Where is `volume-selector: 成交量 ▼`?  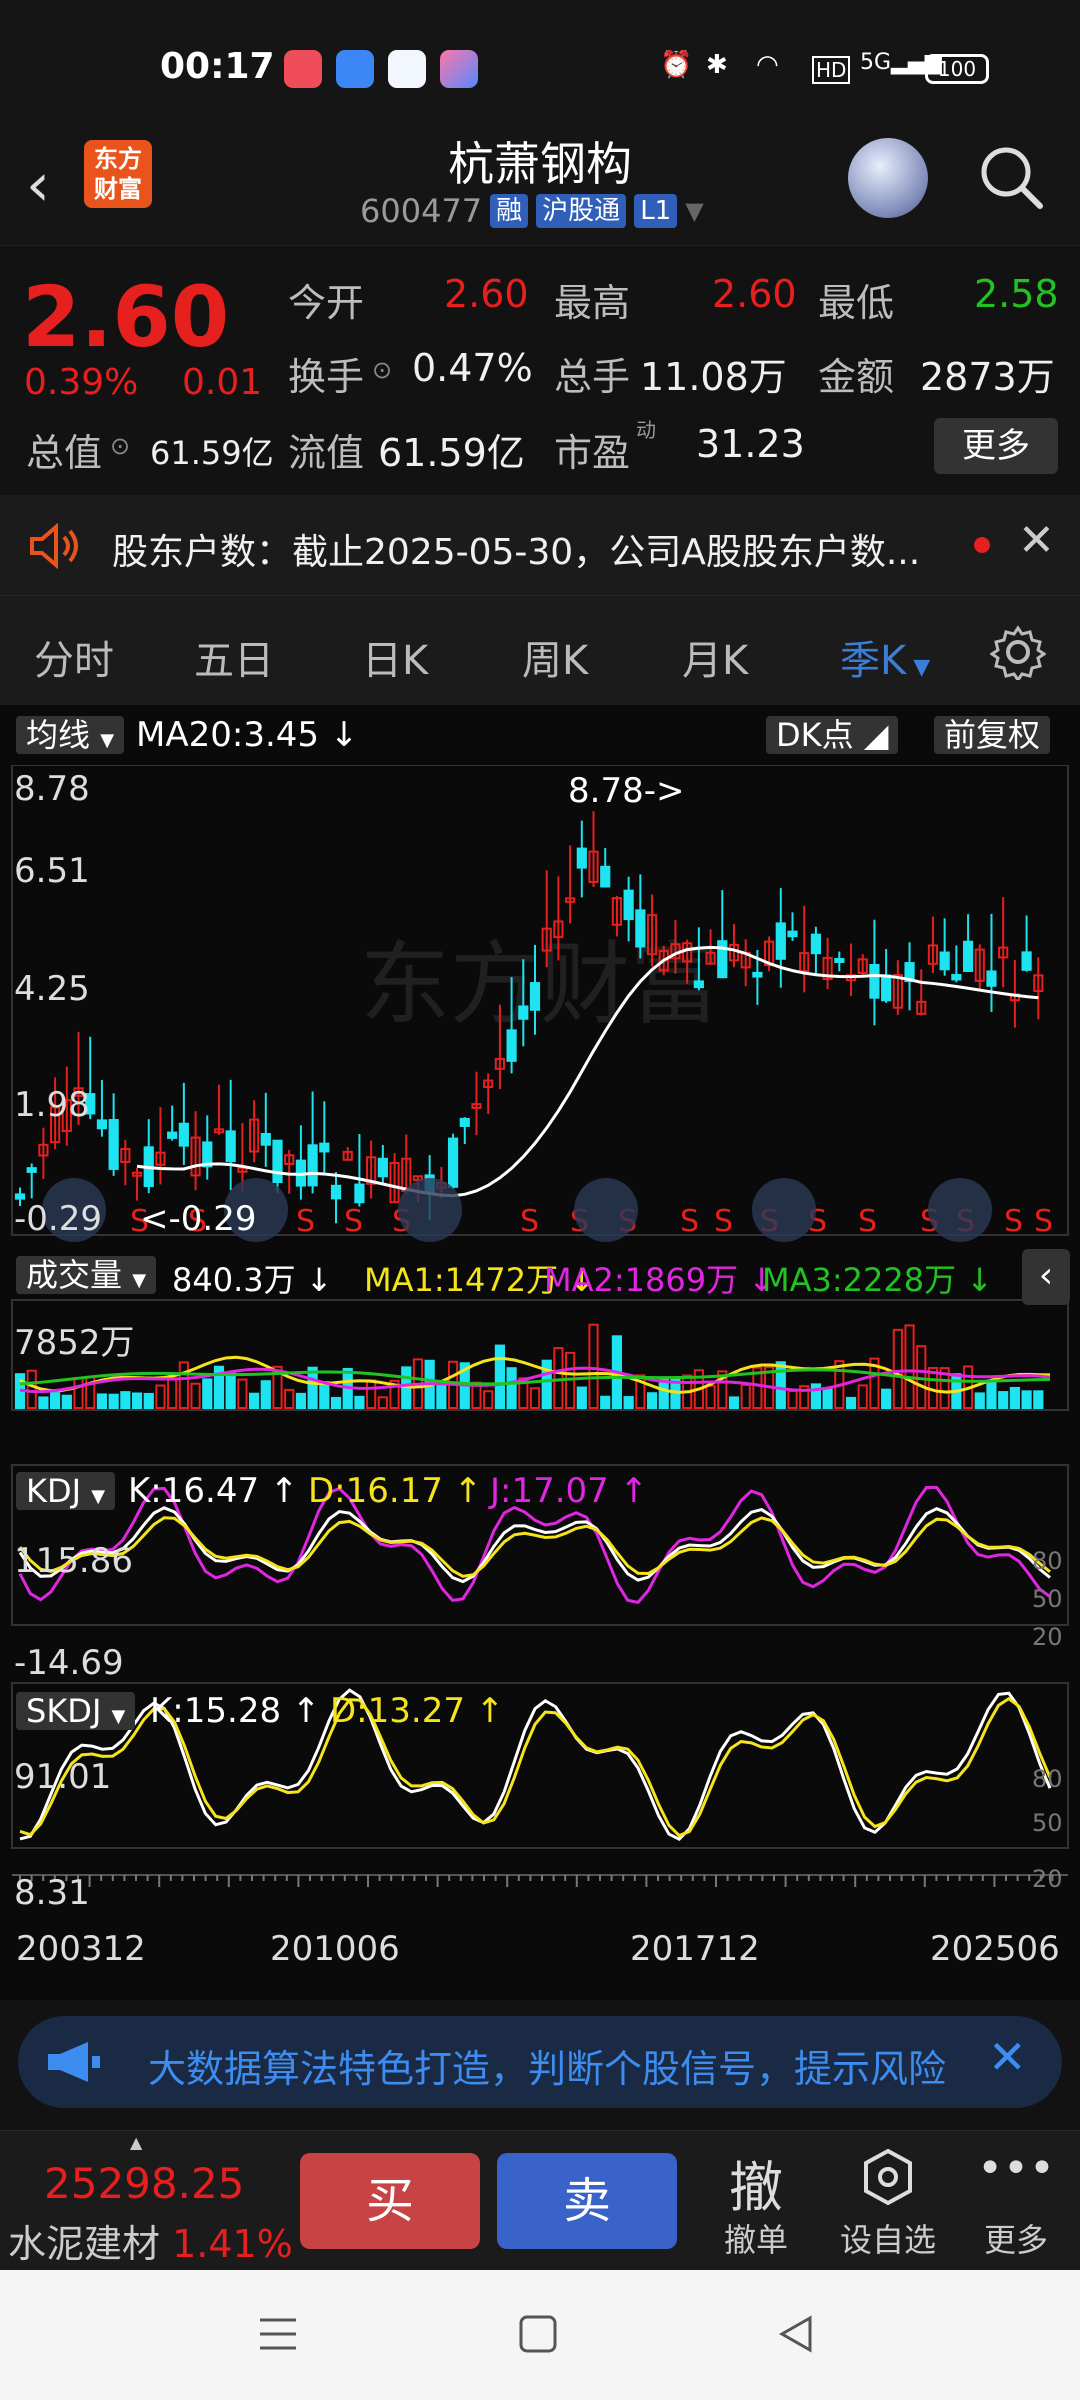
volume-selector: 成交量 ▼ is located at coordinates (86, 1278).